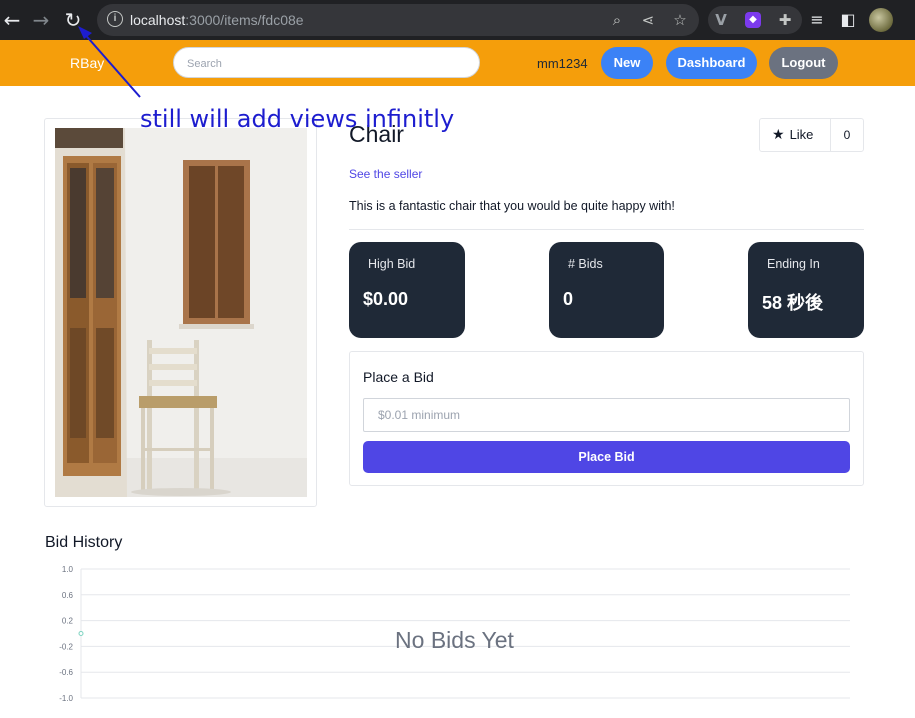 This screenshot has height=718, width=915. What do you see at coordinates (109, 62) in the screenshot?
I see `annotation-arrow` at bounding box center [109, 62].